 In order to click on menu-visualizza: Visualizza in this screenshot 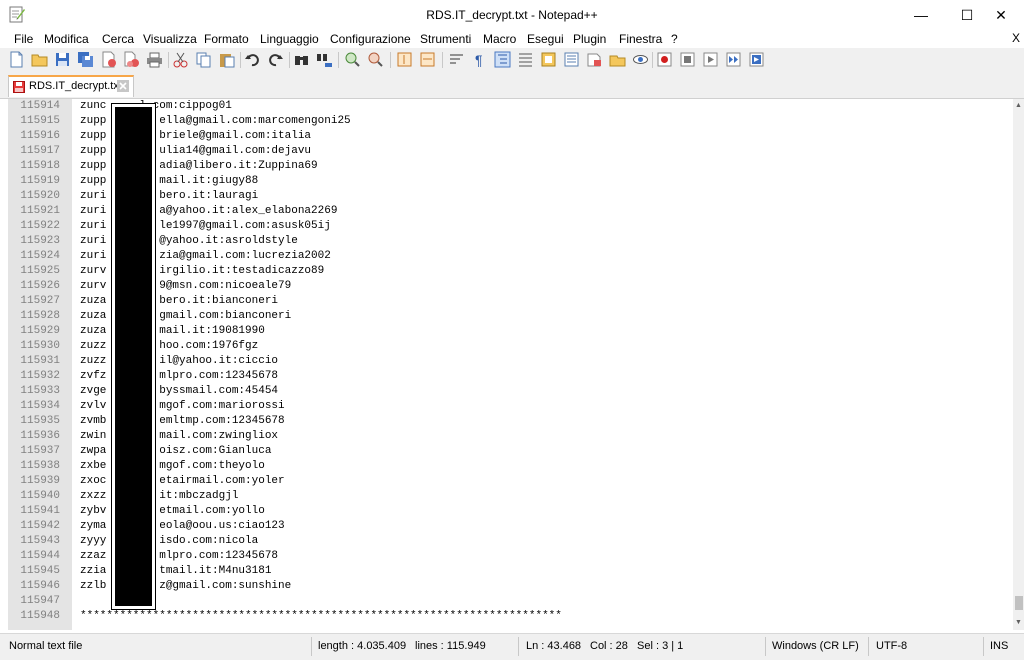, I will do `click(170, 39)`.